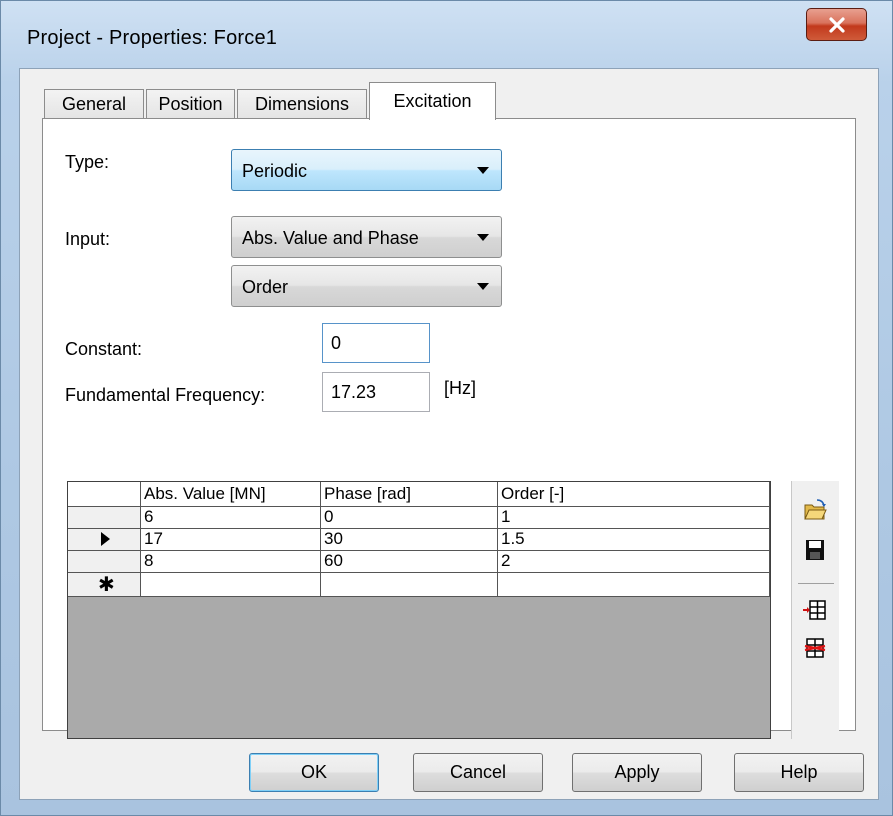  I want to click on column-header-phase: Phase [rad], so click(409, 494).